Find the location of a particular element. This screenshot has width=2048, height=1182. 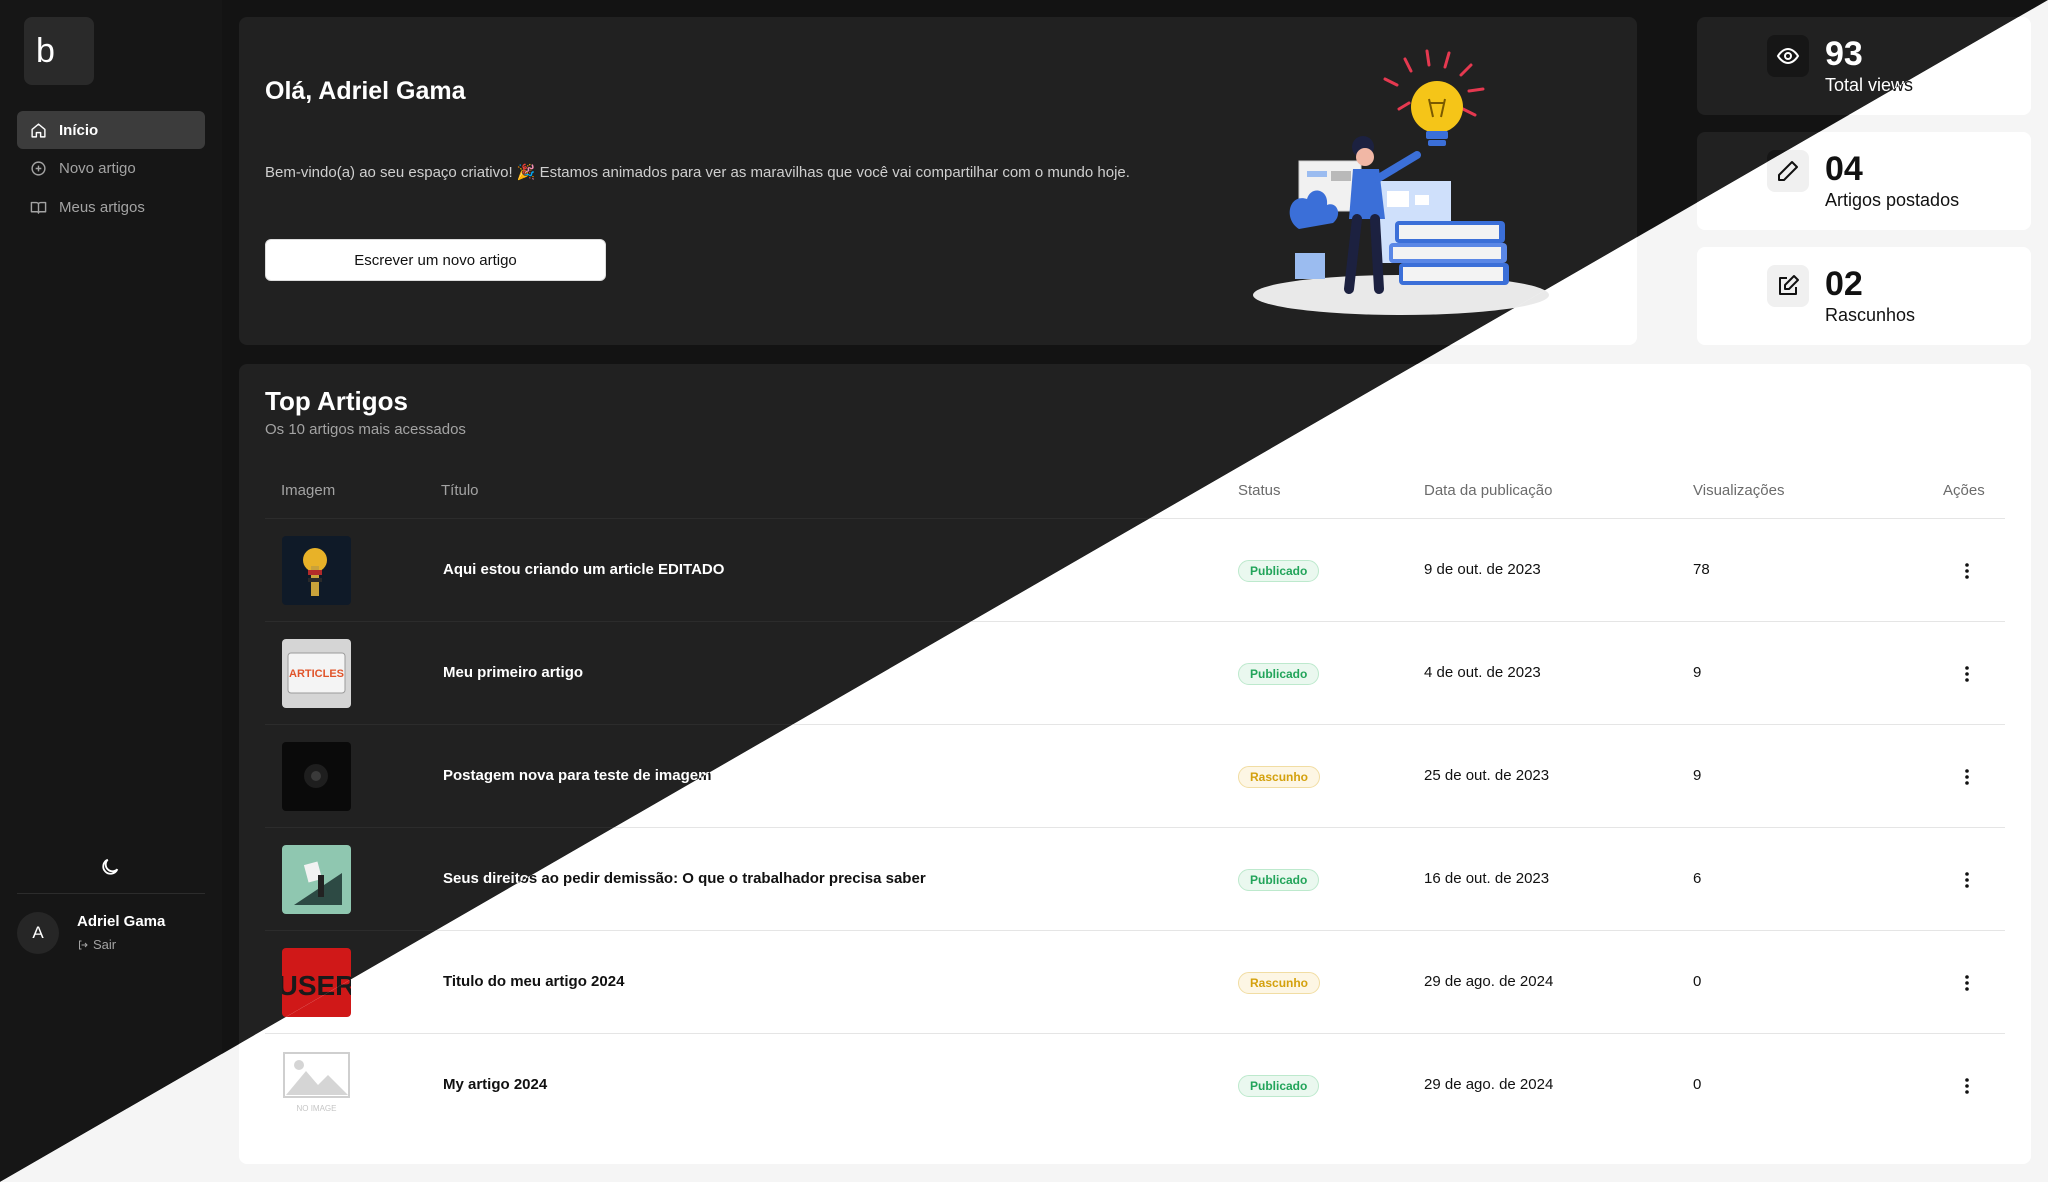

section-subtitle: Os 10 artigos mais acessados is located at coordinates (365, 429).